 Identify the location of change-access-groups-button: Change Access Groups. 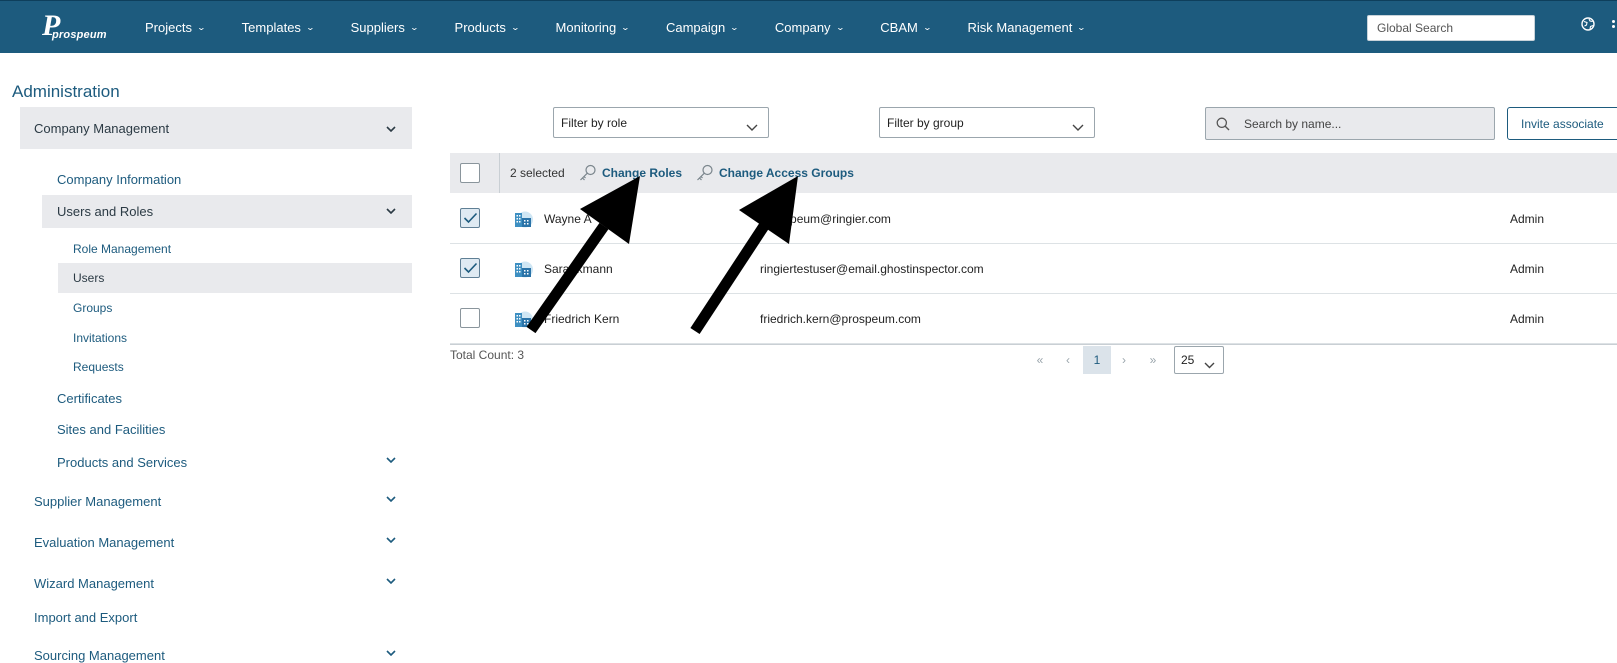
(774, 173).